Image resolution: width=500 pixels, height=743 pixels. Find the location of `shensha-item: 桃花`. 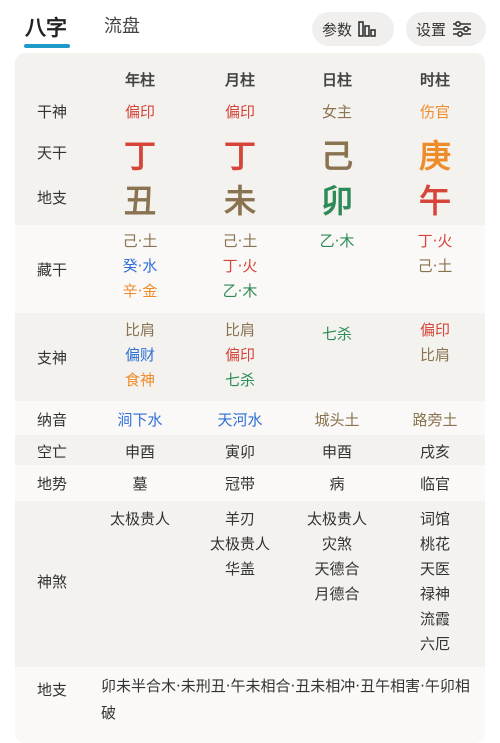

shensha-item: 桃花 is located at coordinates (434, 544).